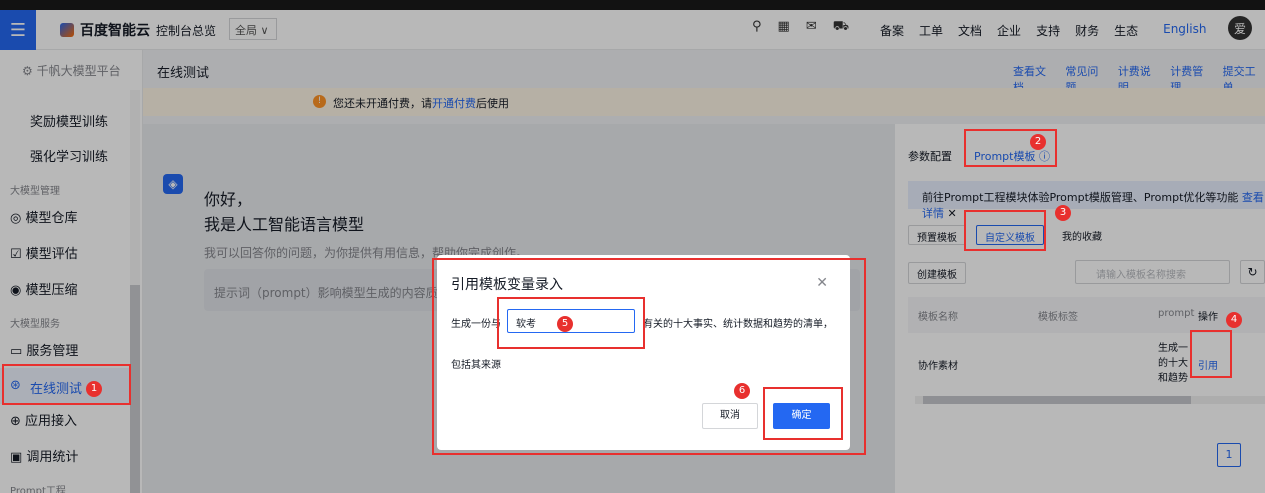 This screenshot has height=493, width=1265. I want to click on annotation-badge-4: 4, so click(1234, 320).